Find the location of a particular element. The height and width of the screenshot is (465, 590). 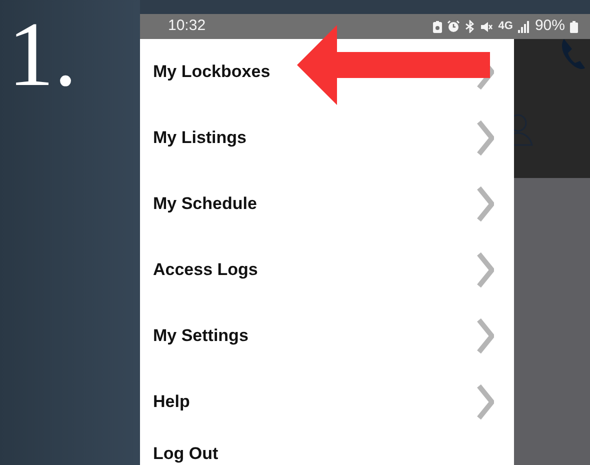

signal-icon is located at coordinates (524, 26).